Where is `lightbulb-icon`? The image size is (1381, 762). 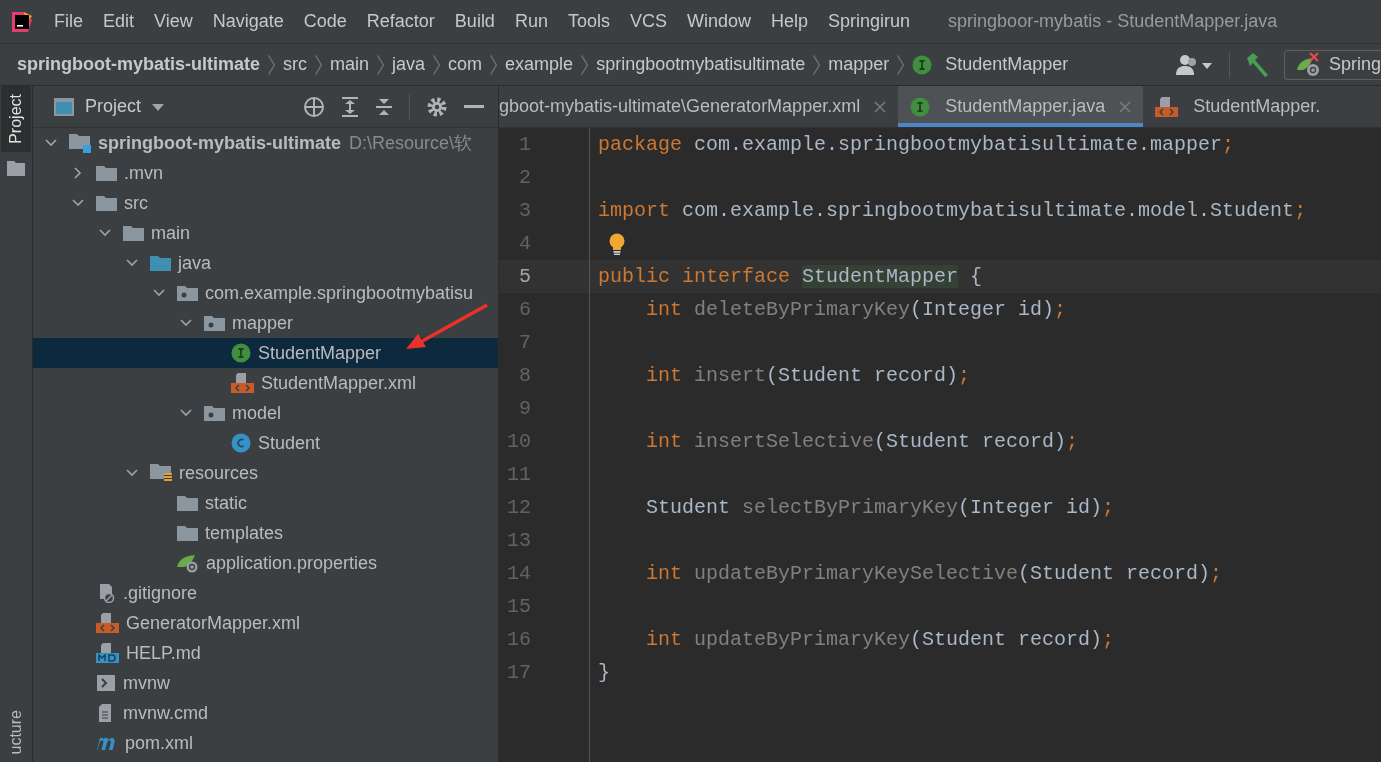
lightbulb-icon is located at coordinates (617, 243).